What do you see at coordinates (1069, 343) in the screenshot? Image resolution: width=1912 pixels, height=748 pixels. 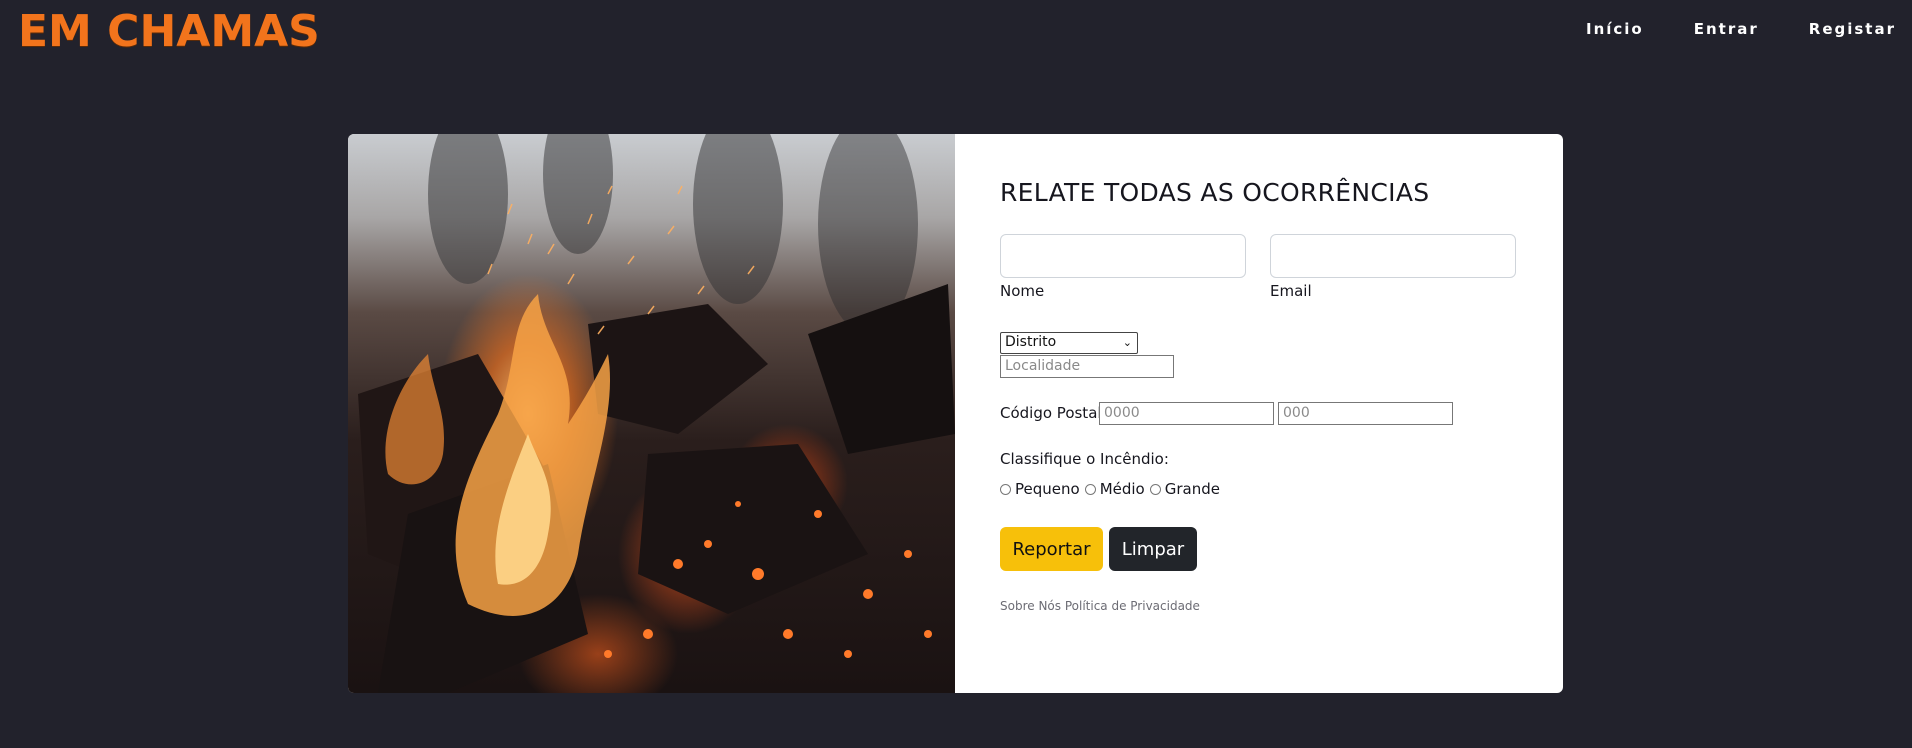 I see `district-select: Distrito ⌄` at bounding box center [1069, 343].